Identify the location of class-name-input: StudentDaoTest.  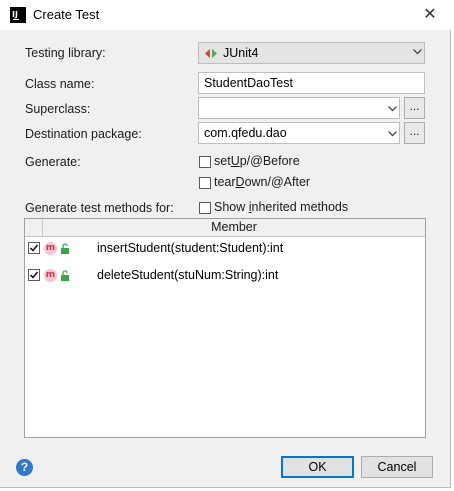
(311, 83).